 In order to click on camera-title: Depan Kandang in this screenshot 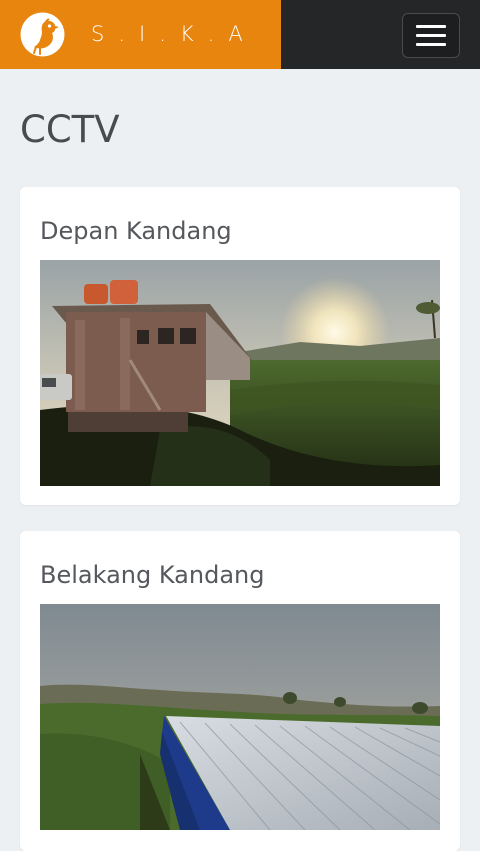, I will do `click(136, 231)`.